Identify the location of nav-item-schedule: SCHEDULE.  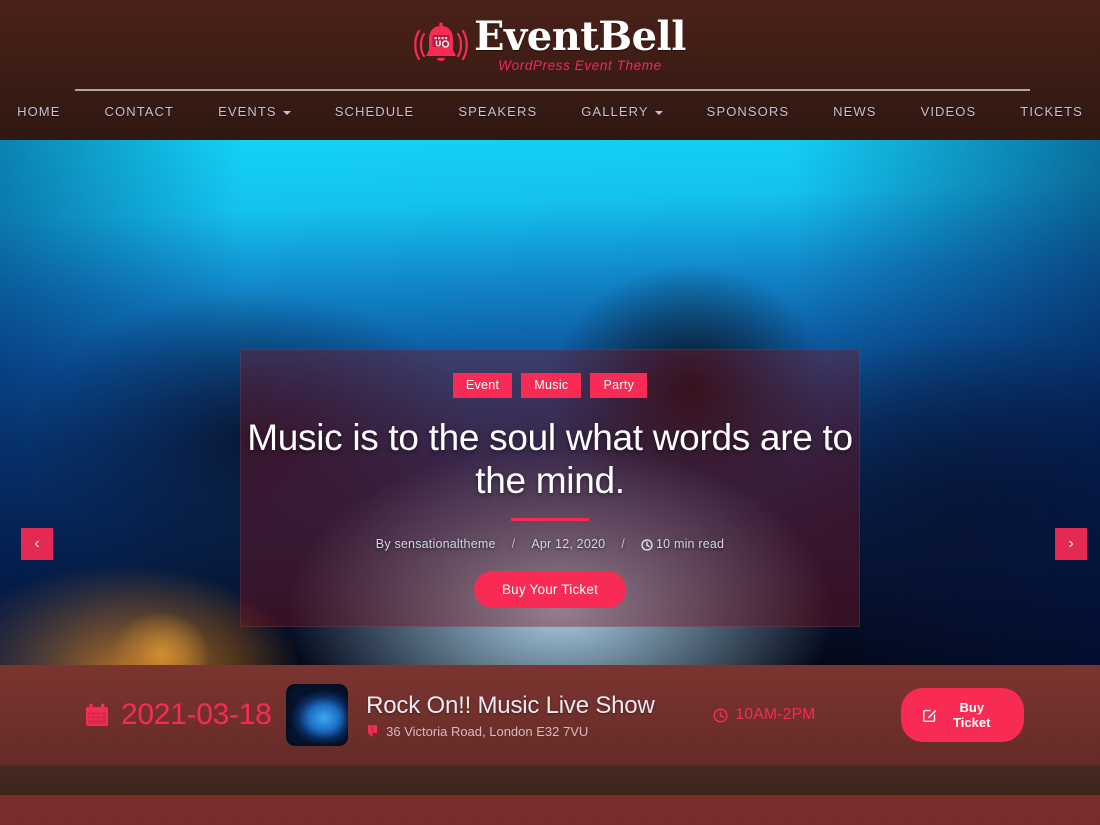
(375, 111).